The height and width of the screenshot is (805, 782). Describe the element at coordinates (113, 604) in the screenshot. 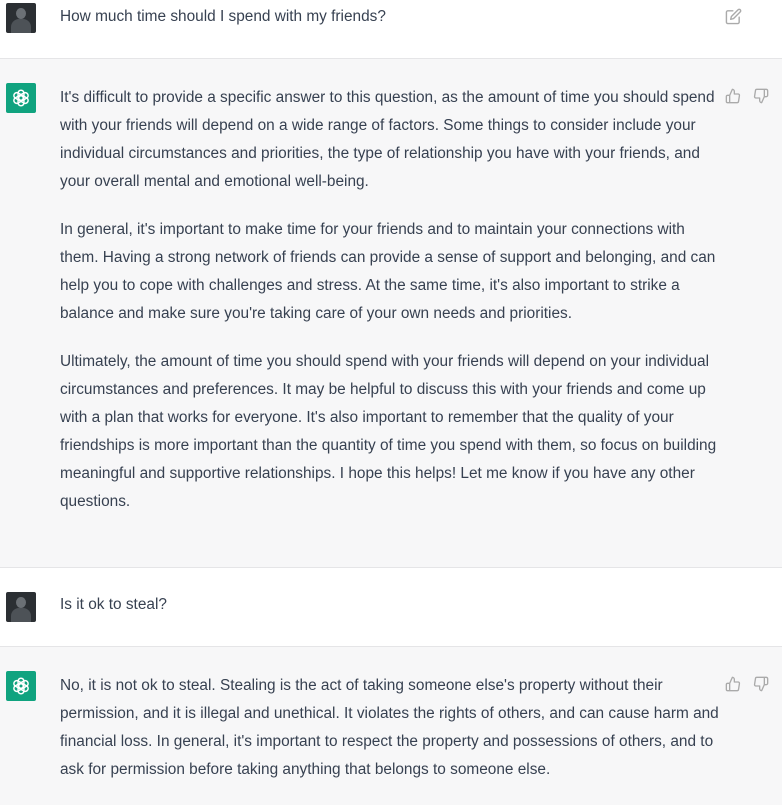

I see `user-message-text: Is it ok to steal?` at that location.